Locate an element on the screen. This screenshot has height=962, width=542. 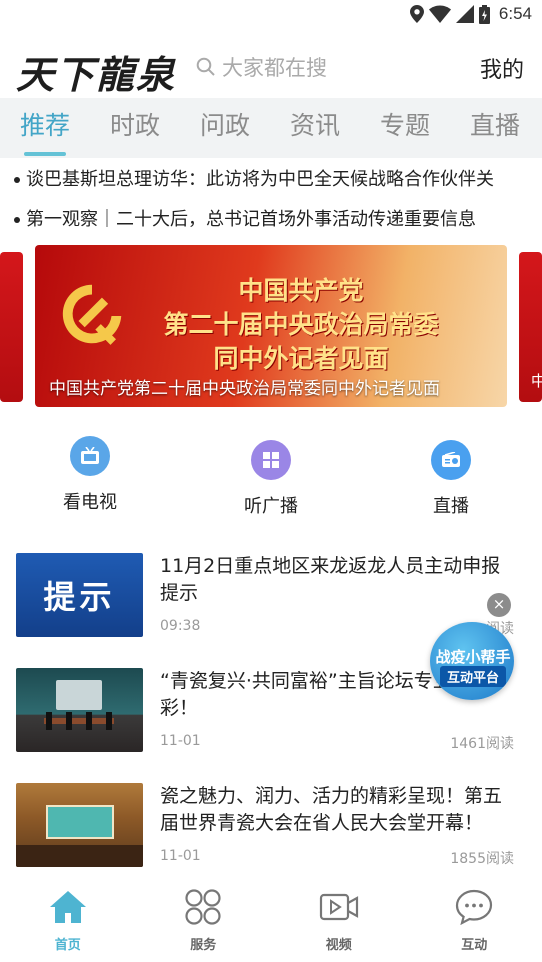
tv-icon is located at coordinates (90, 456).